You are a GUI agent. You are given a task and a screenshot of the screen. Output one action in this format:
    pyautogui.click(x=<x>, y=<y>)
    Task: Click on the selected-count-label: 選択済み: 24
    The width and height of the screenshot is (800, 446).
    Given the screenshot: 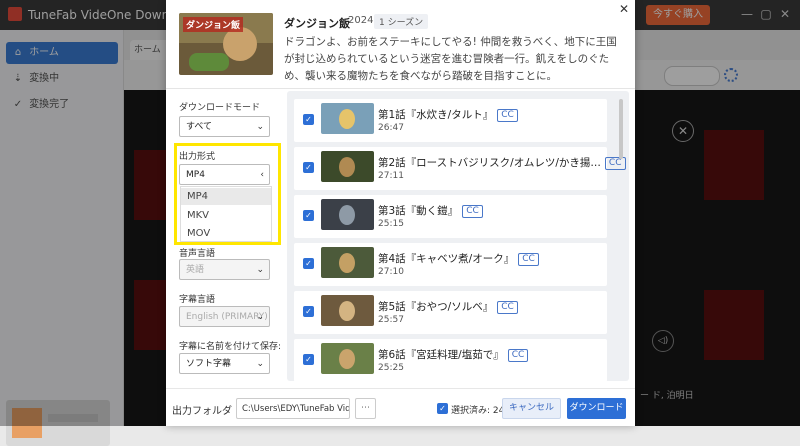 What is the action you would take?
    pyautogui.click(x=478, y=411)
    